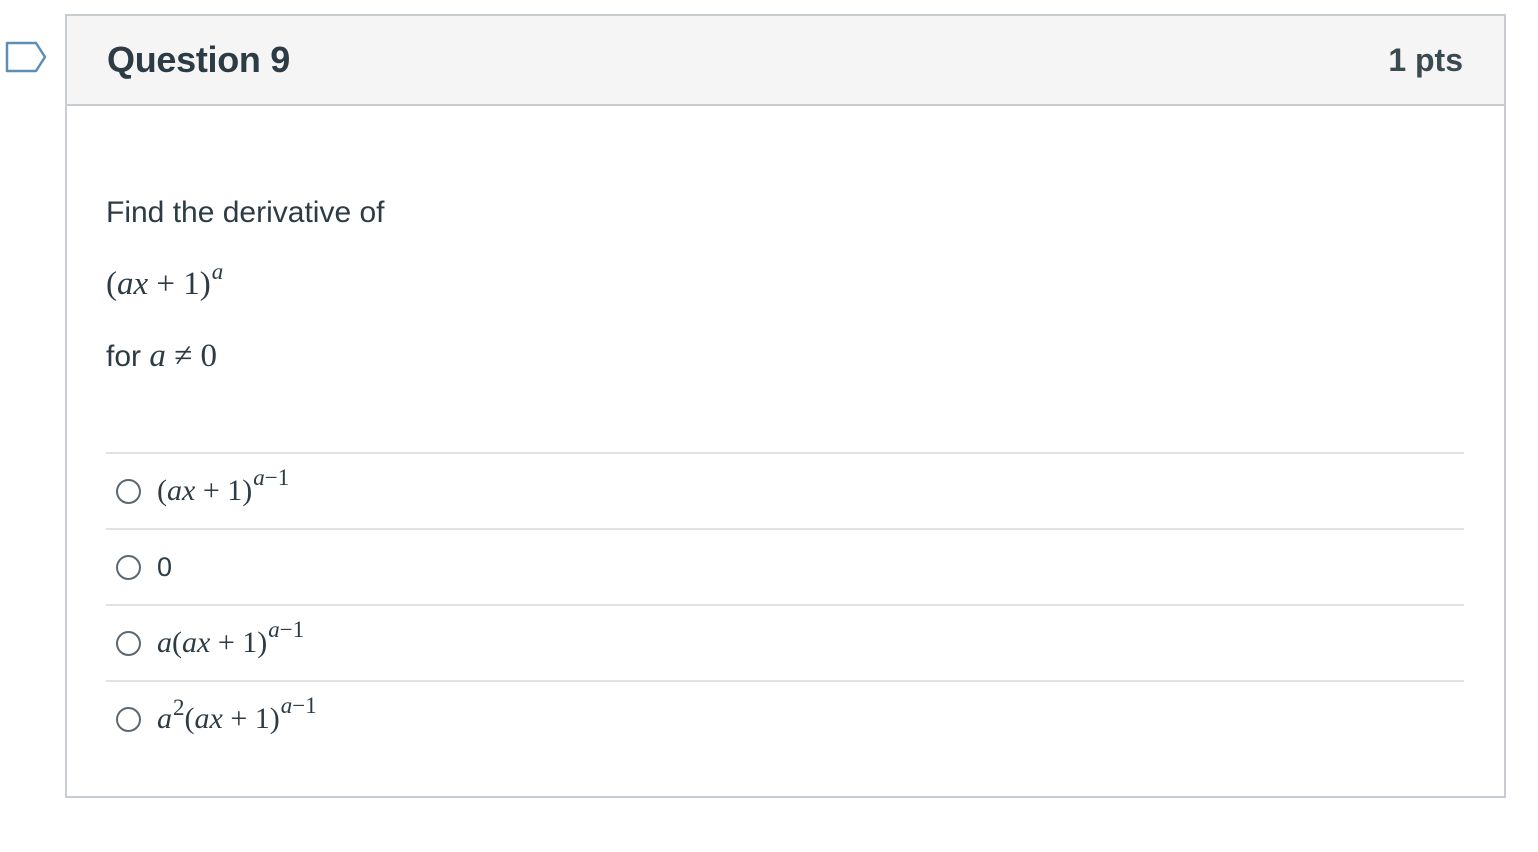 This screenshot has height=852, width=1538. Describe the element at coordinates (124, 356) in the screenshot. I see `condition-prefix: for` at that location.